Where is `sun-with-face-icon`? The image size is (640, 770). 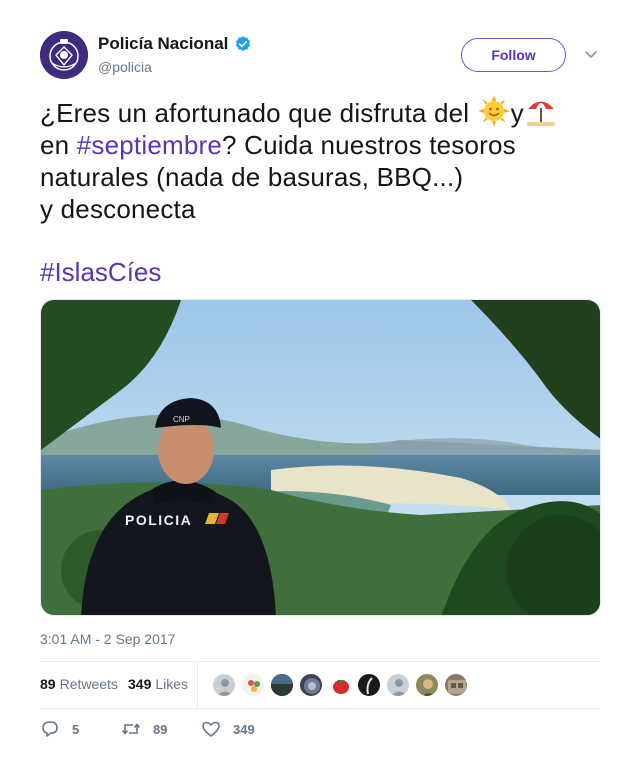
sun-with-face-icon is located at coordinates (494, 111).